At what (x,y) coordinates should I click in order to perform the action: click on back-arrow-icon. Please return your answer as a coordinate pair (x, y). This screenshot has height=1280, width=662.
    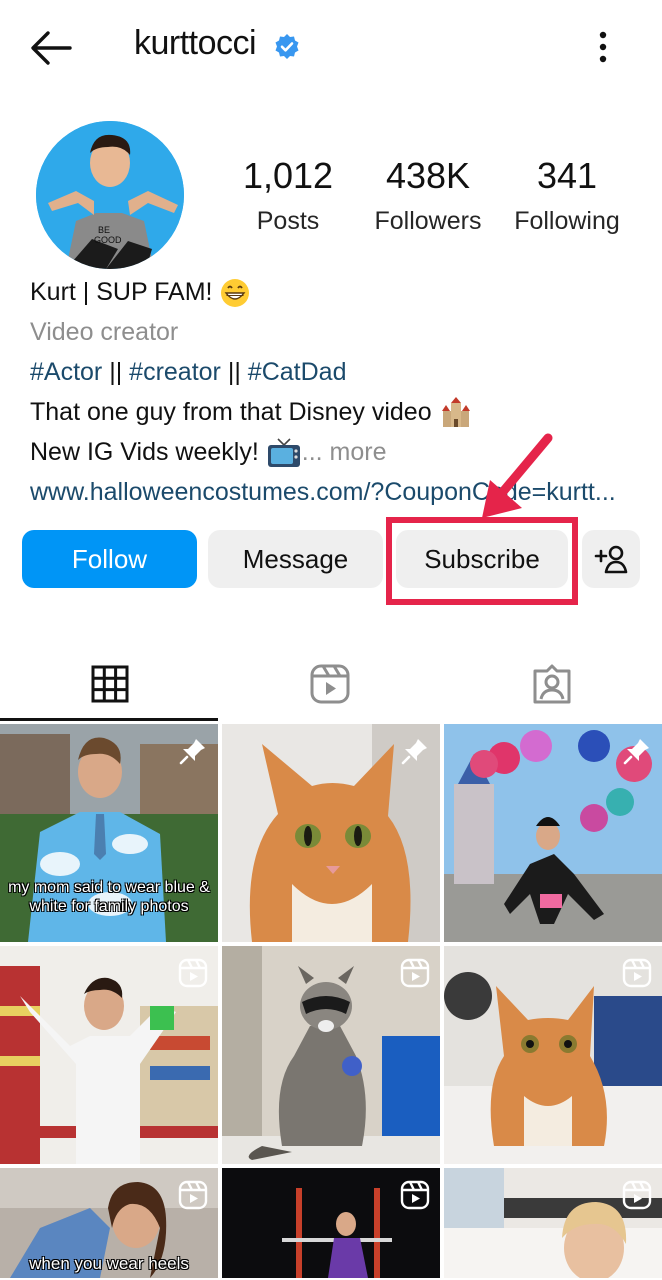
    Looking at the image, I should click on (51, 48).